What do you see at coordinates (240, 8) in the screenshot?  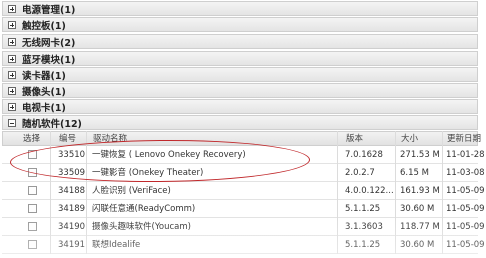 I see `category-row-power: 电源管理(1)` at bounding box center [240, 8].